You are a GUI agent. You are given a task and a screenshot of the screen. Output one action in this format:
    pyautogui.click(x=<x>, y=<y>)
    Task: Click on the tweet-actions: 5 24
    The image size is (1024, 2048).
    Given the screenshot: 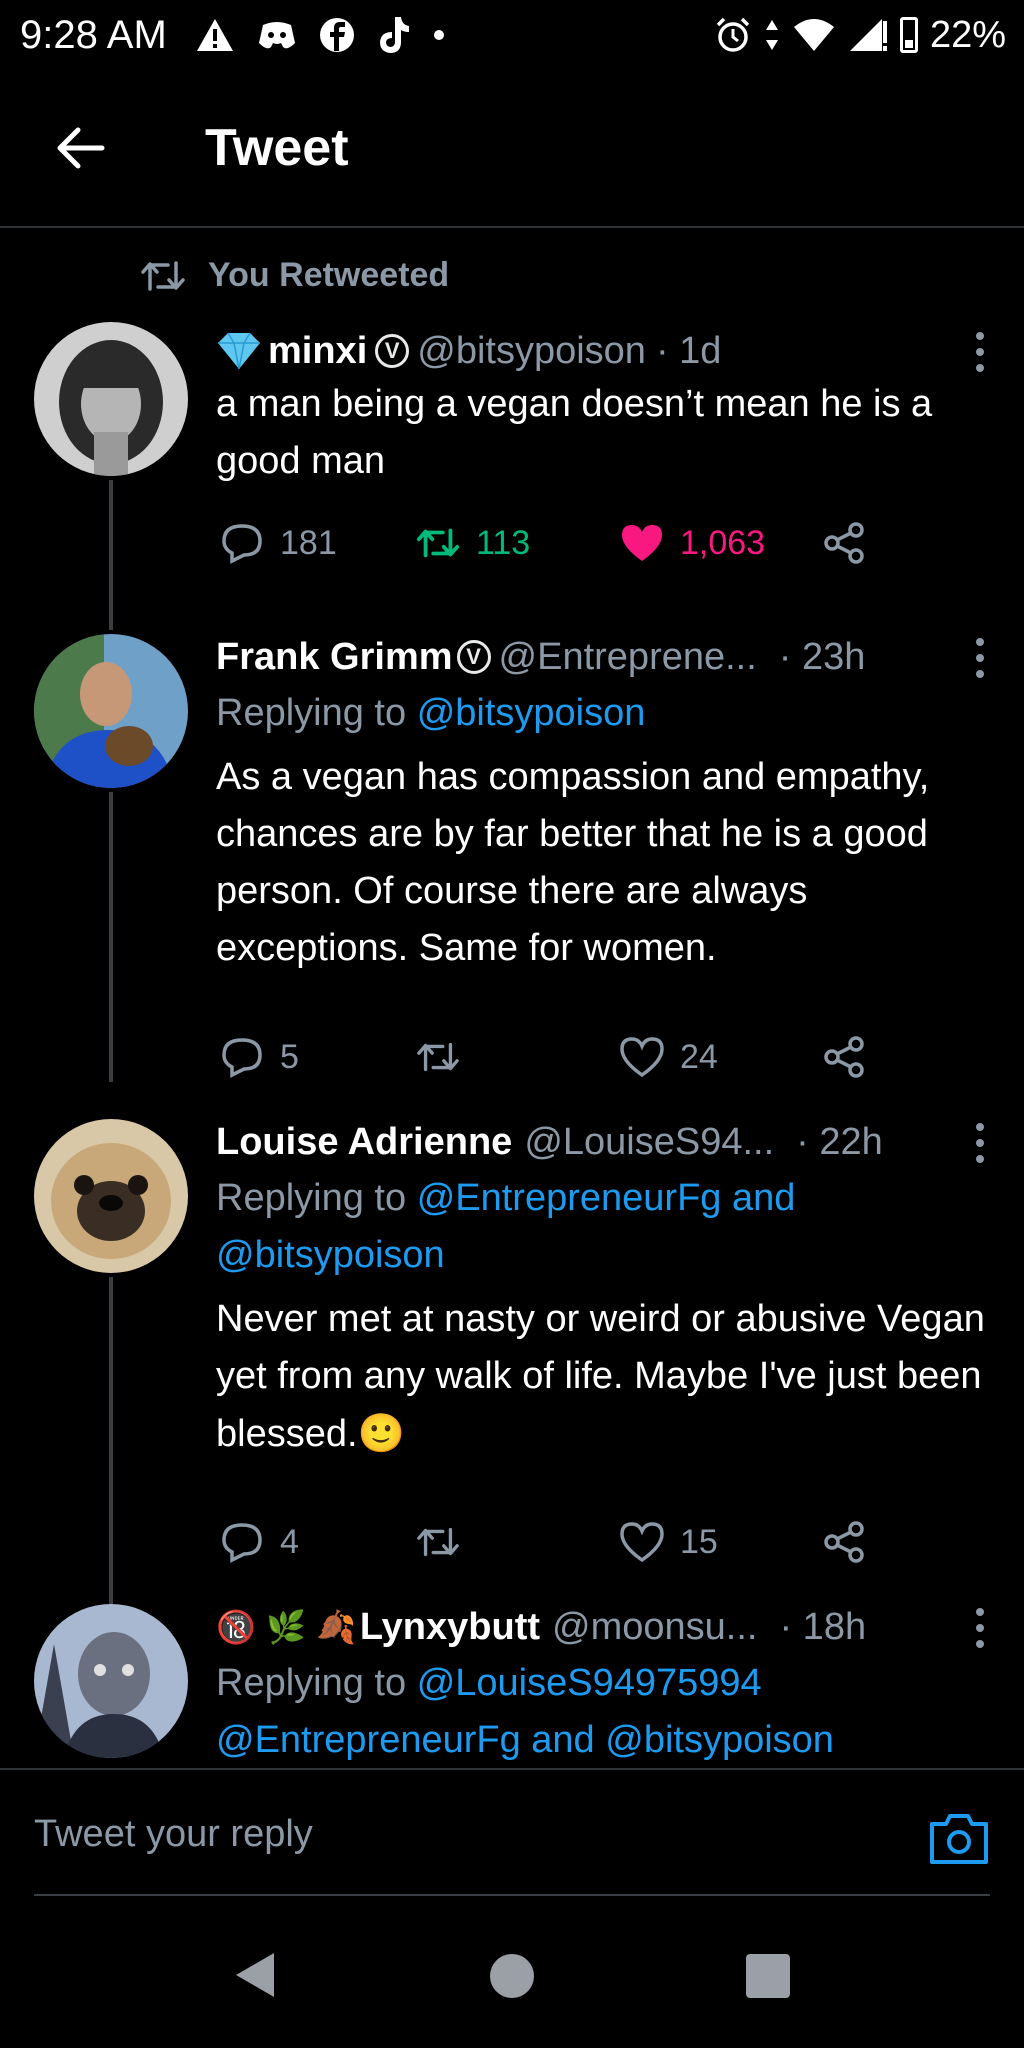 What is the action you would take?
    pyautogui.click(x=546, y=1057)
    